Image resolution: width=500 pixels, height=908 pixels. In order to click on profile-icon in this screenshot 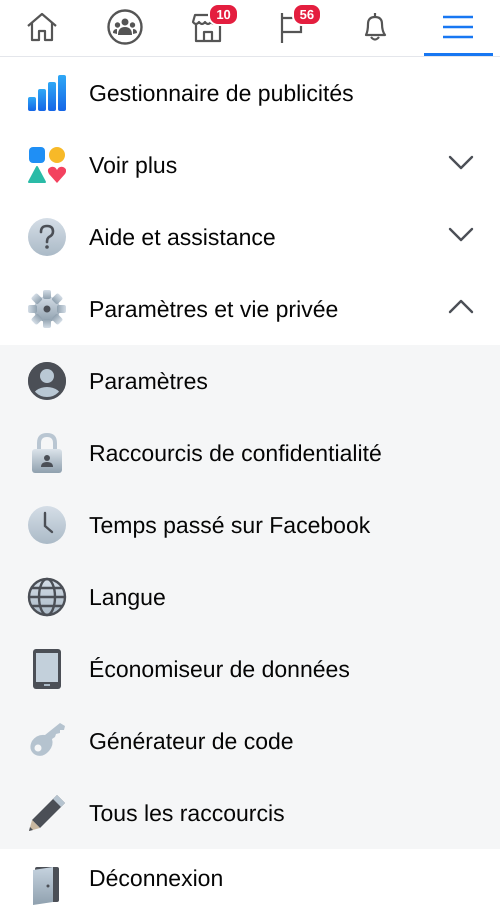, I will do `click(47, 381)`.